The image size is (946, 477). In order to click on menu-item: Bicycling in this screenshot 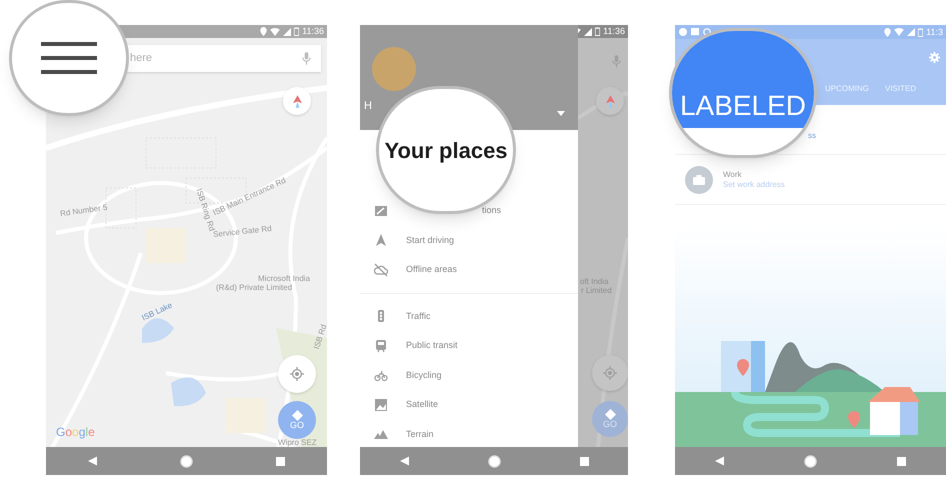, I will do `click(424, 375)`.